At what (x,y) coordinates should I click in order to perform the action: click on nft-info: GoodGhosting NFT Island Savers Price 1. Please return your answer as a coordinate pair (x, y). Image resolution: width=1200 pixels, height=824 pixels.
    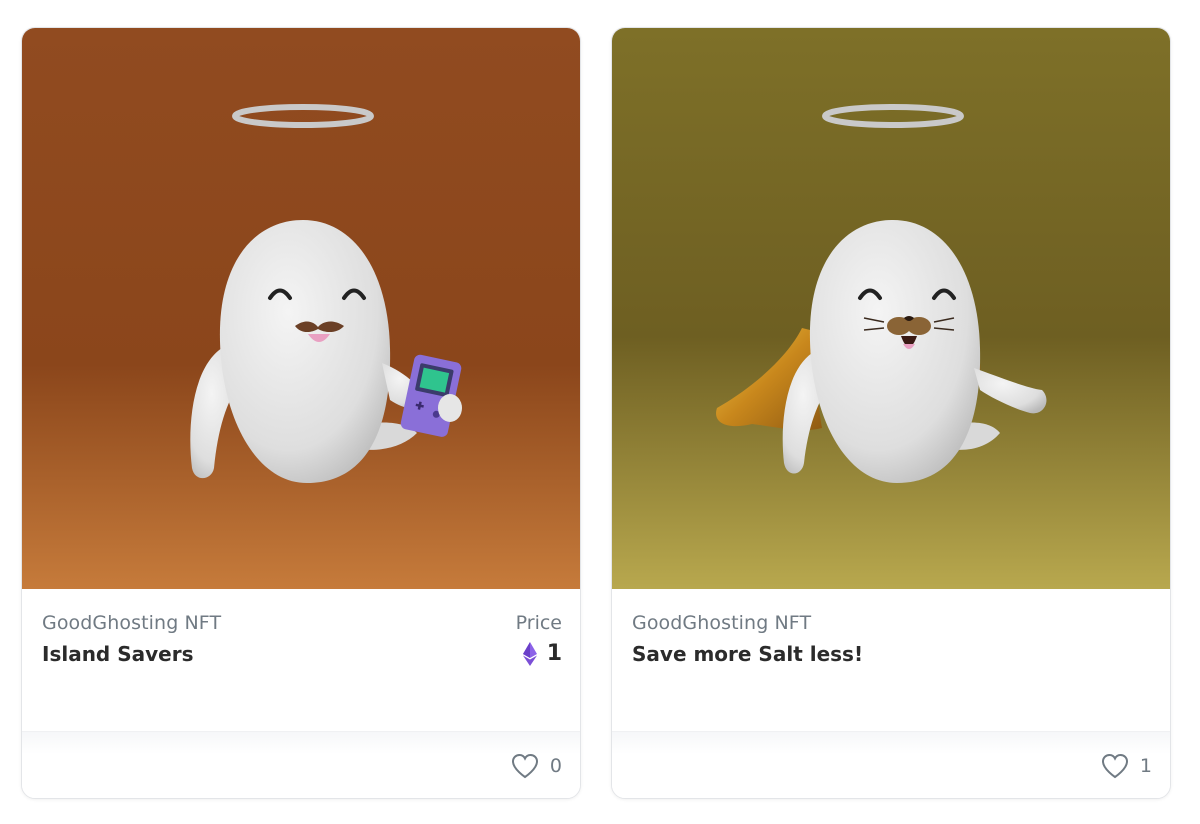
    Looking at the image, I should click on (301, 660).